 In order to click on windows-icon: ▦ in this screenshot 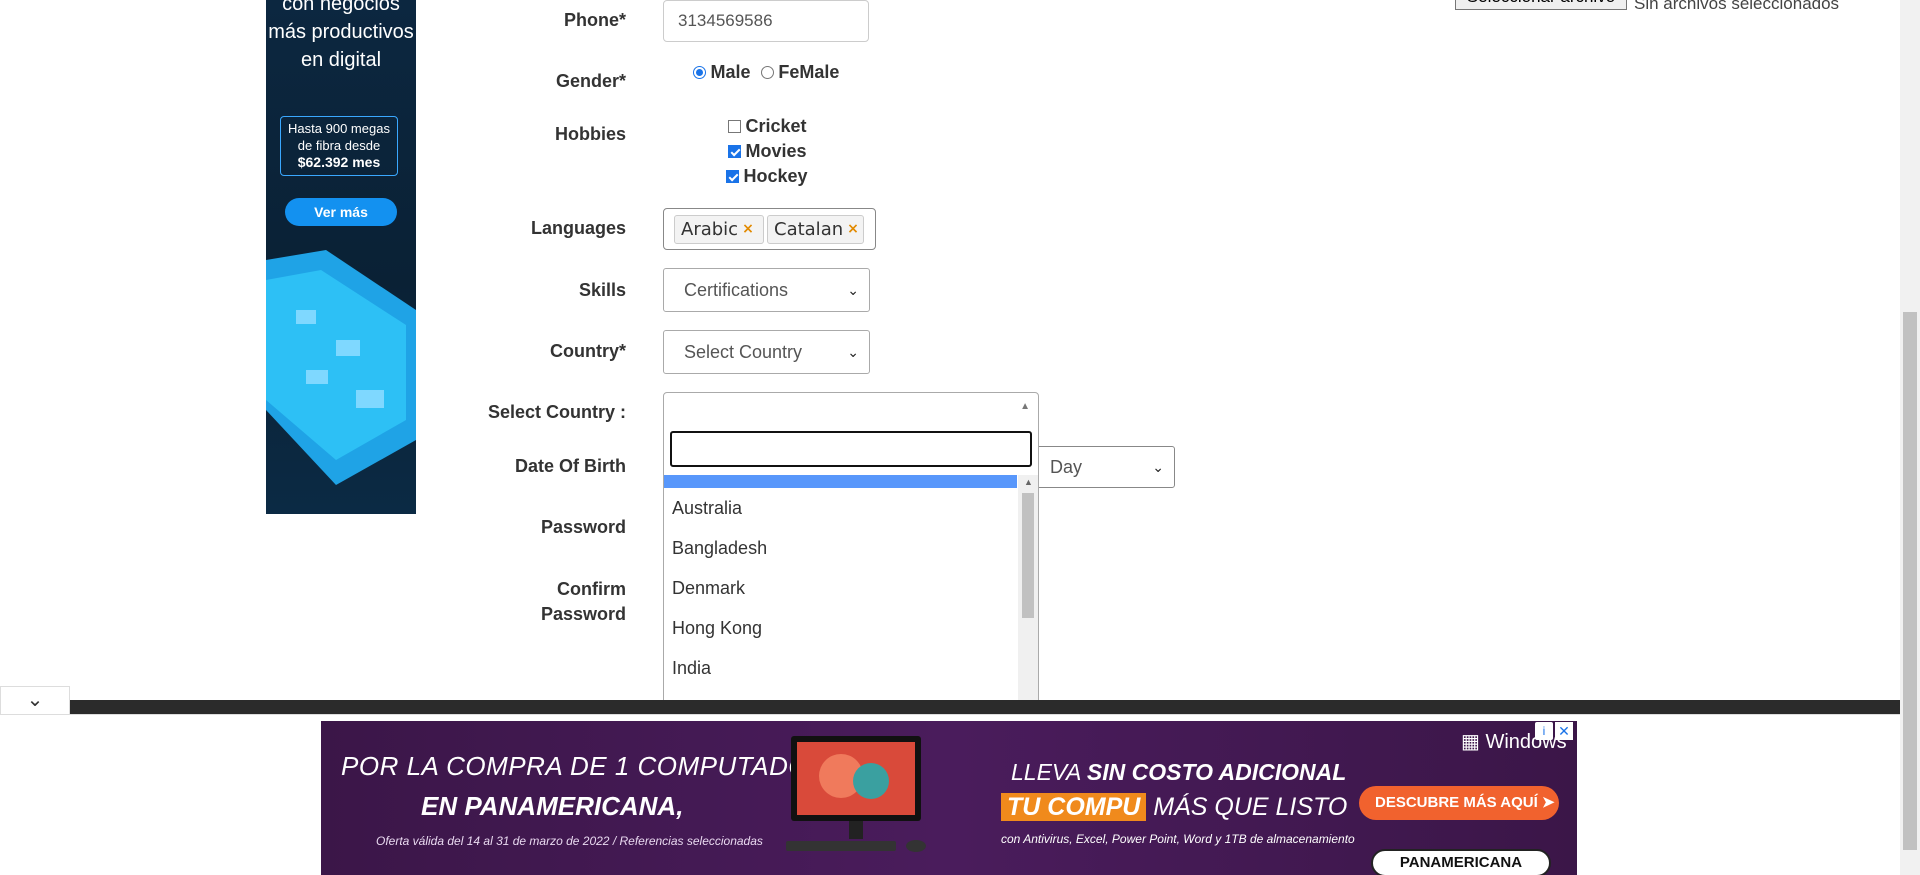, I will do `click(1470, 742)`.